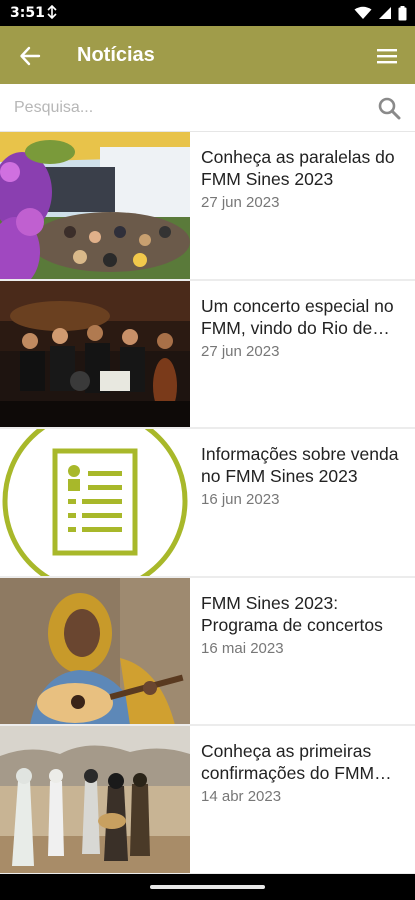 The width and height of the screenshot is (415, 900). I want to click on status-bar: 3:51, so click(207, 13).